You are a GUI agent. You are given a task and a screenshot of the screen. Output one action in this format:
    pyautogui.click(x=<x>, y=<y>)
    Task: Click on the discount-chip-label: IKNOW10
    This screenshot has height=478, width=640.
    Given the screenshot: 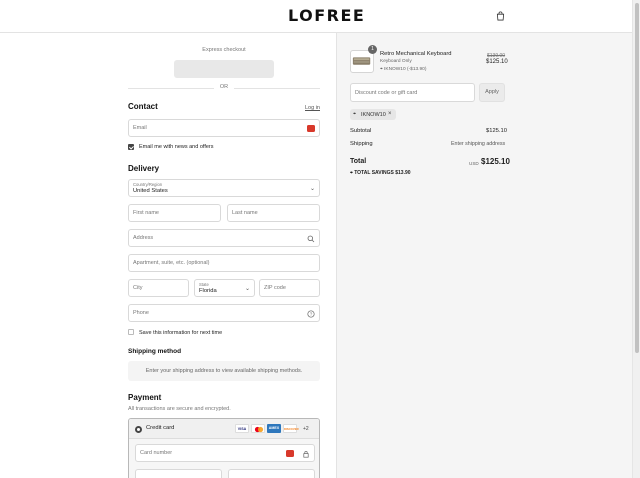 What is the action you would take?
    pyautogui.click(x=373, y=114)
    